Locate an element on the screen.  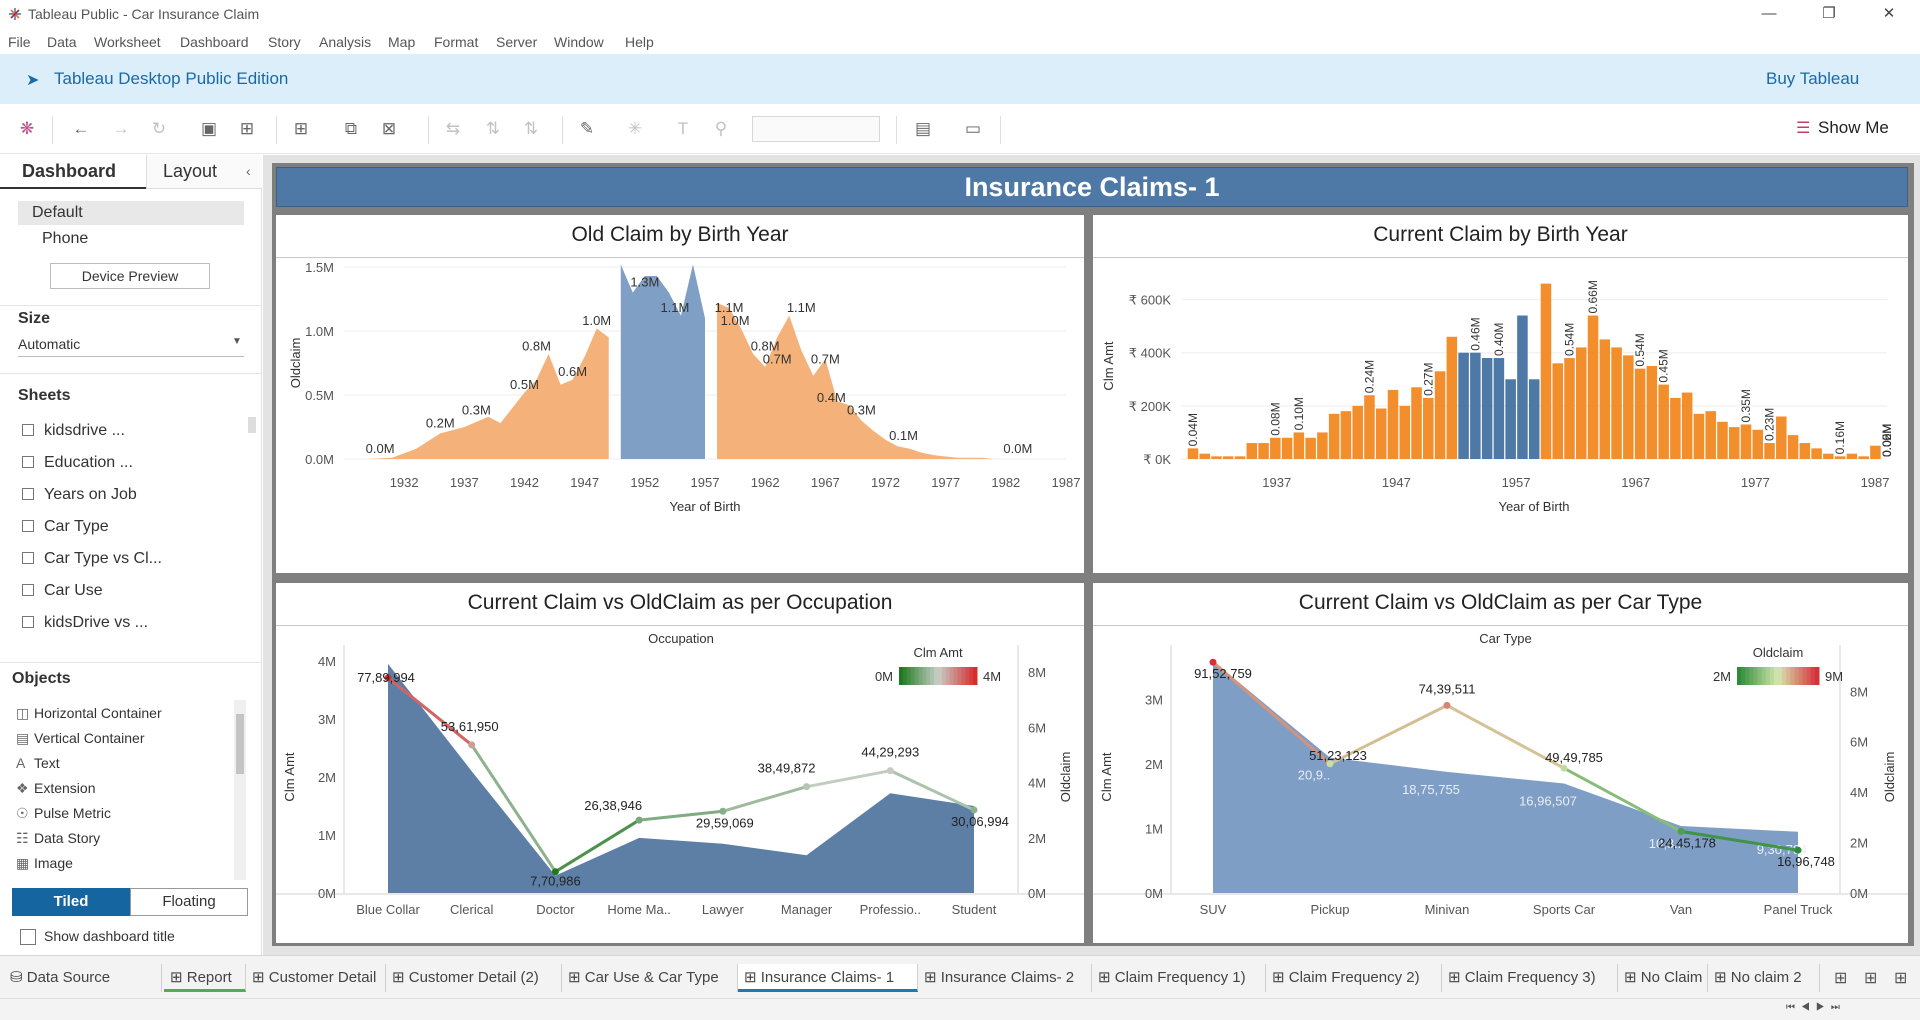
menu-analysis: Analysis is located at coordinates (345, 42).